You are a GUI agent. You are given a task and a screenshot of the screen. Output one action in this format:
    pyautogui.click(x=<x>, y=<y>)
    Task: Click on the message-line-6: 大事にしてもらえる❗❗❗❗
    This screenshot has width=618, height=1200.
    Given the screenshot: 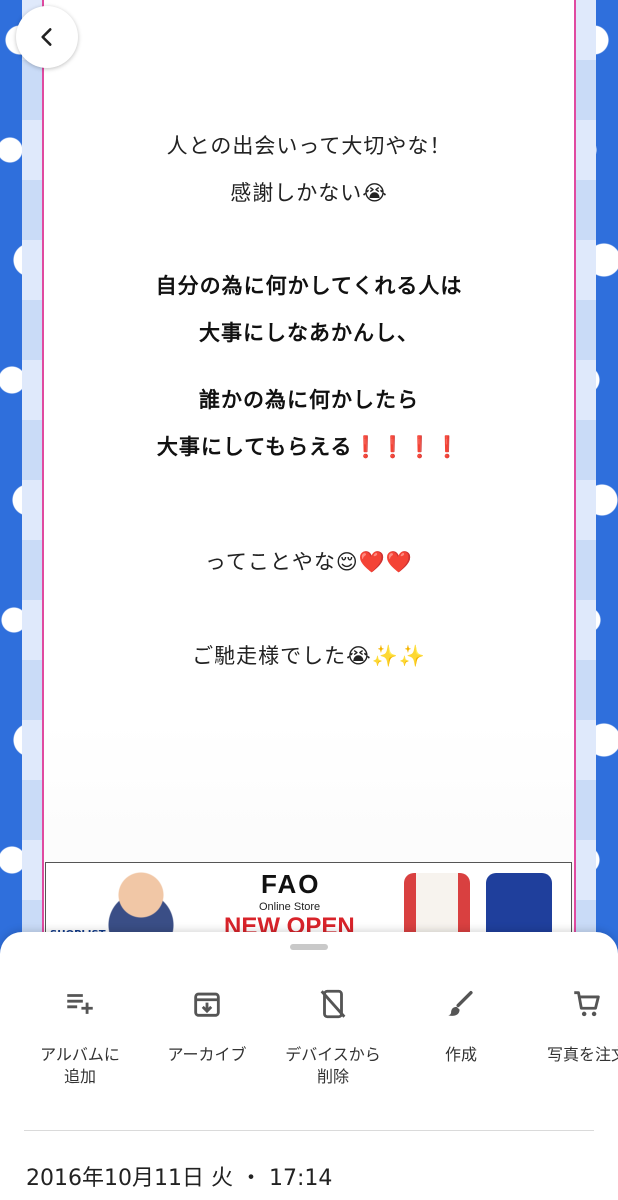 What is the action you would take?
    pyautogui.click(x=309, y=446)
    